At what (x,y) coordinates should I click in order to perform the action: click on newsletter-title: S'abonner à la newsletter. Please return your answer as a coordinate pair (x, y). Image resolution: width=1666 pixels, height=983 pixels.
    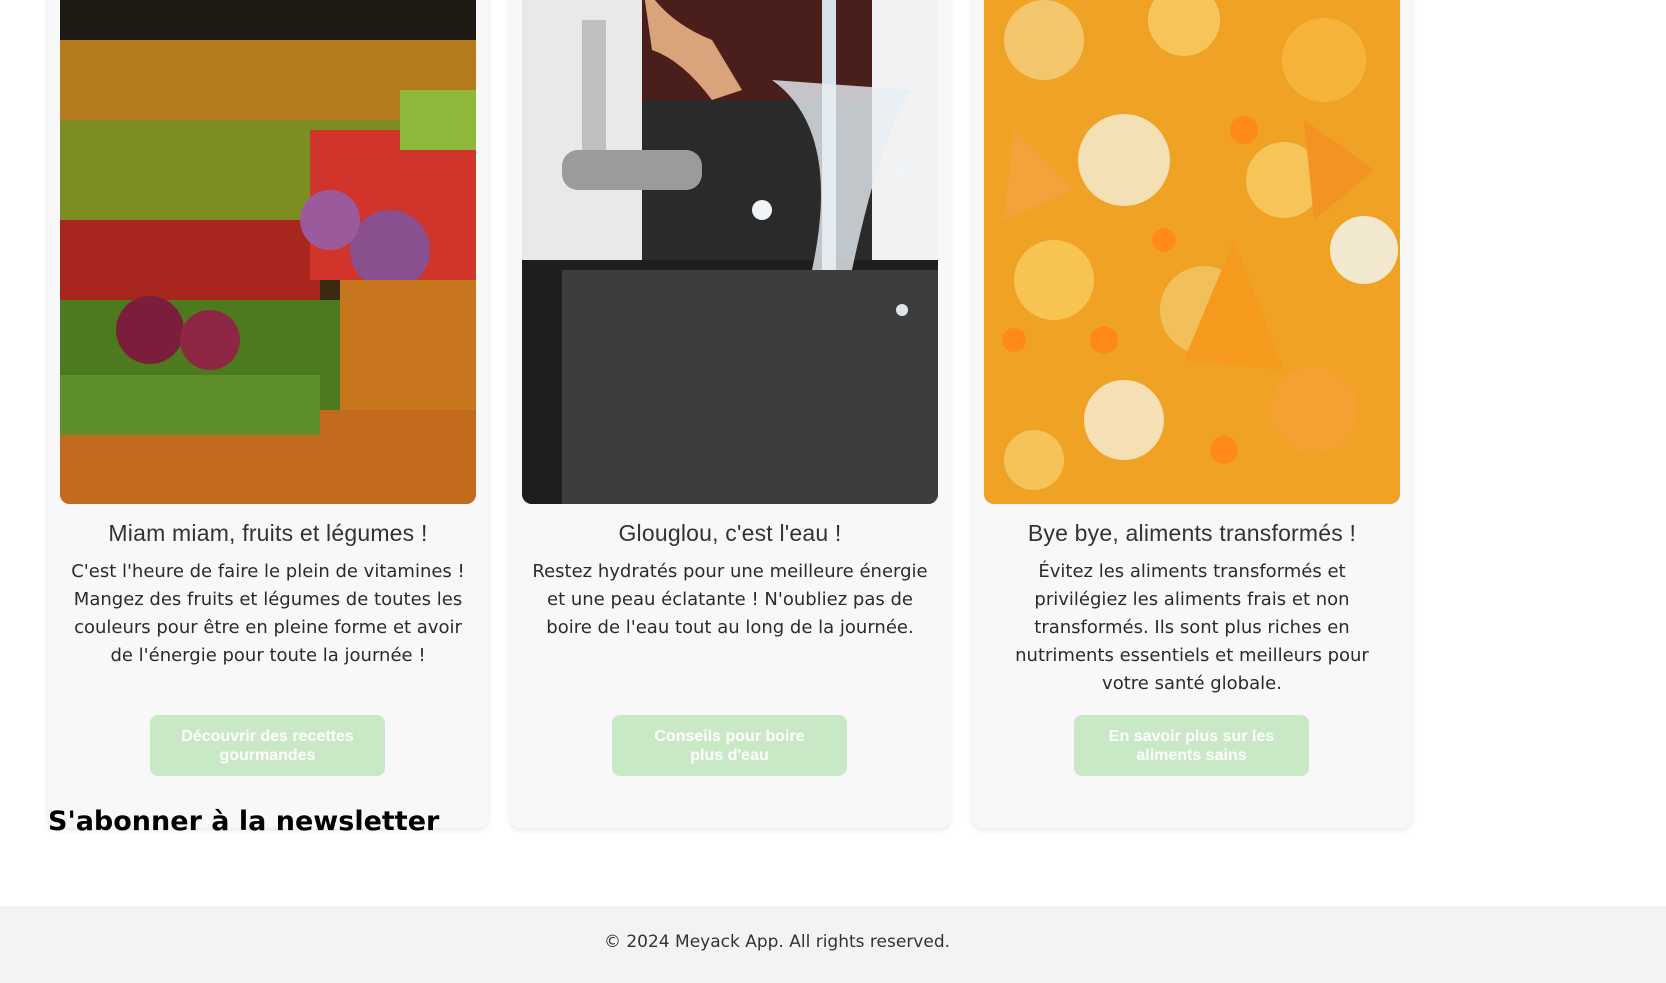
    Looking at the image, I should click on (244, 821).